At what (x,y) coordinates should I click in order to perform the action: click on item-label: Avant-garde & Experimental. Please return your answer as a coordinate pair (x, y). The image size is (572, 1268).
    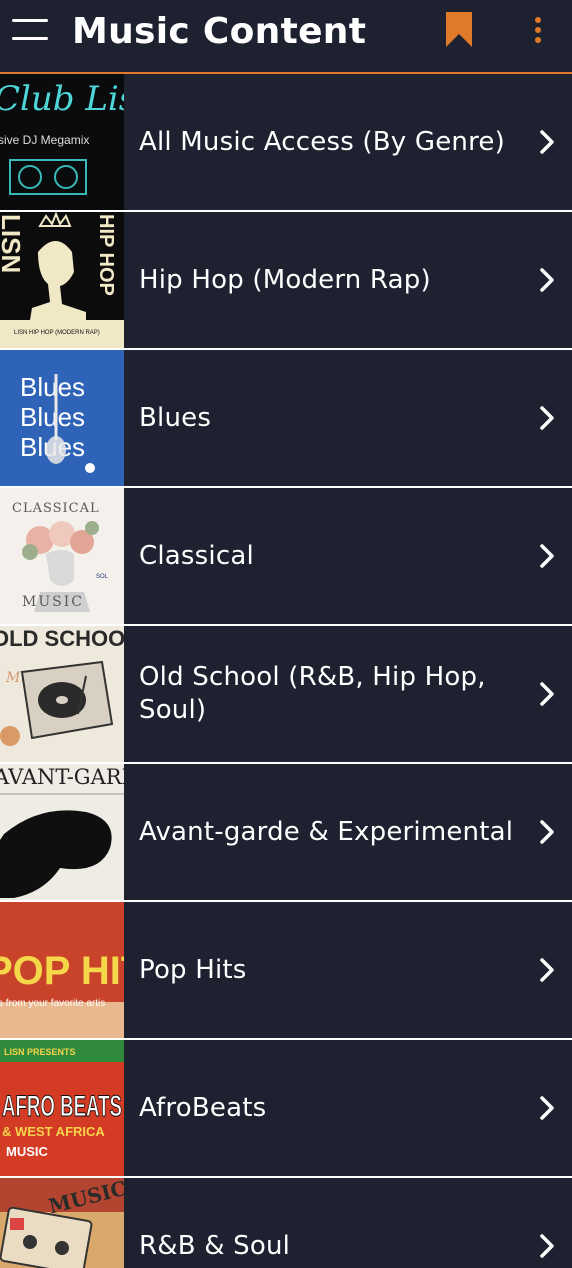
    Looking at the image, I should click on (326, 831).